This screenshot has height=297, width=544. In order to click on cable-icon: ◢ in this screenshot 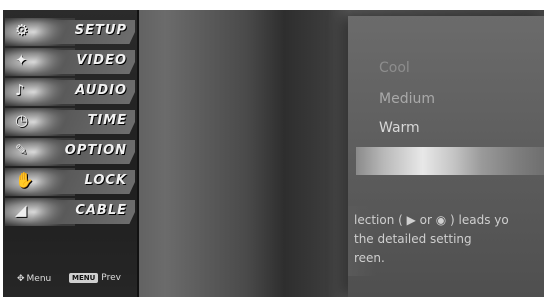, I will do `click(21, 210)`.